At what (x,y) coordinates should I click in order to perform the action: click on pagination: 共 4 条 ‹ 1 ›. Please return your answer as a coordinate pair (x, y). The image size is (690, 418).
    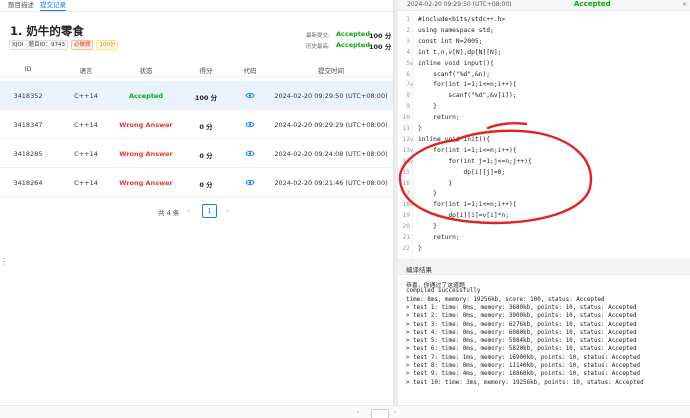
    Looking at the image, I should click on (196, 211).